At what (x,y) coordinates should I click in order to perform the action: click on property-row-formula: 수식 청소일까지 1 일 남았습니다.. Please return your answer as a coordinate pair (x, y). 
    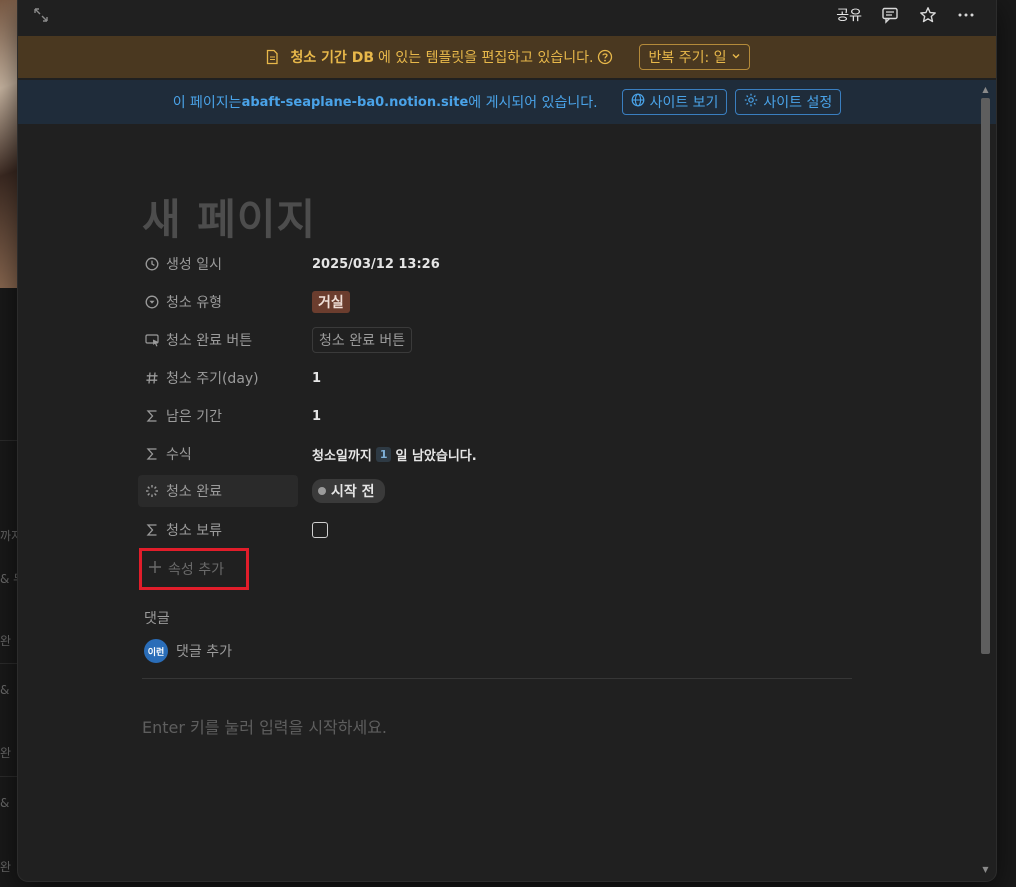
    Looking at the image, I should click on (488, 454).